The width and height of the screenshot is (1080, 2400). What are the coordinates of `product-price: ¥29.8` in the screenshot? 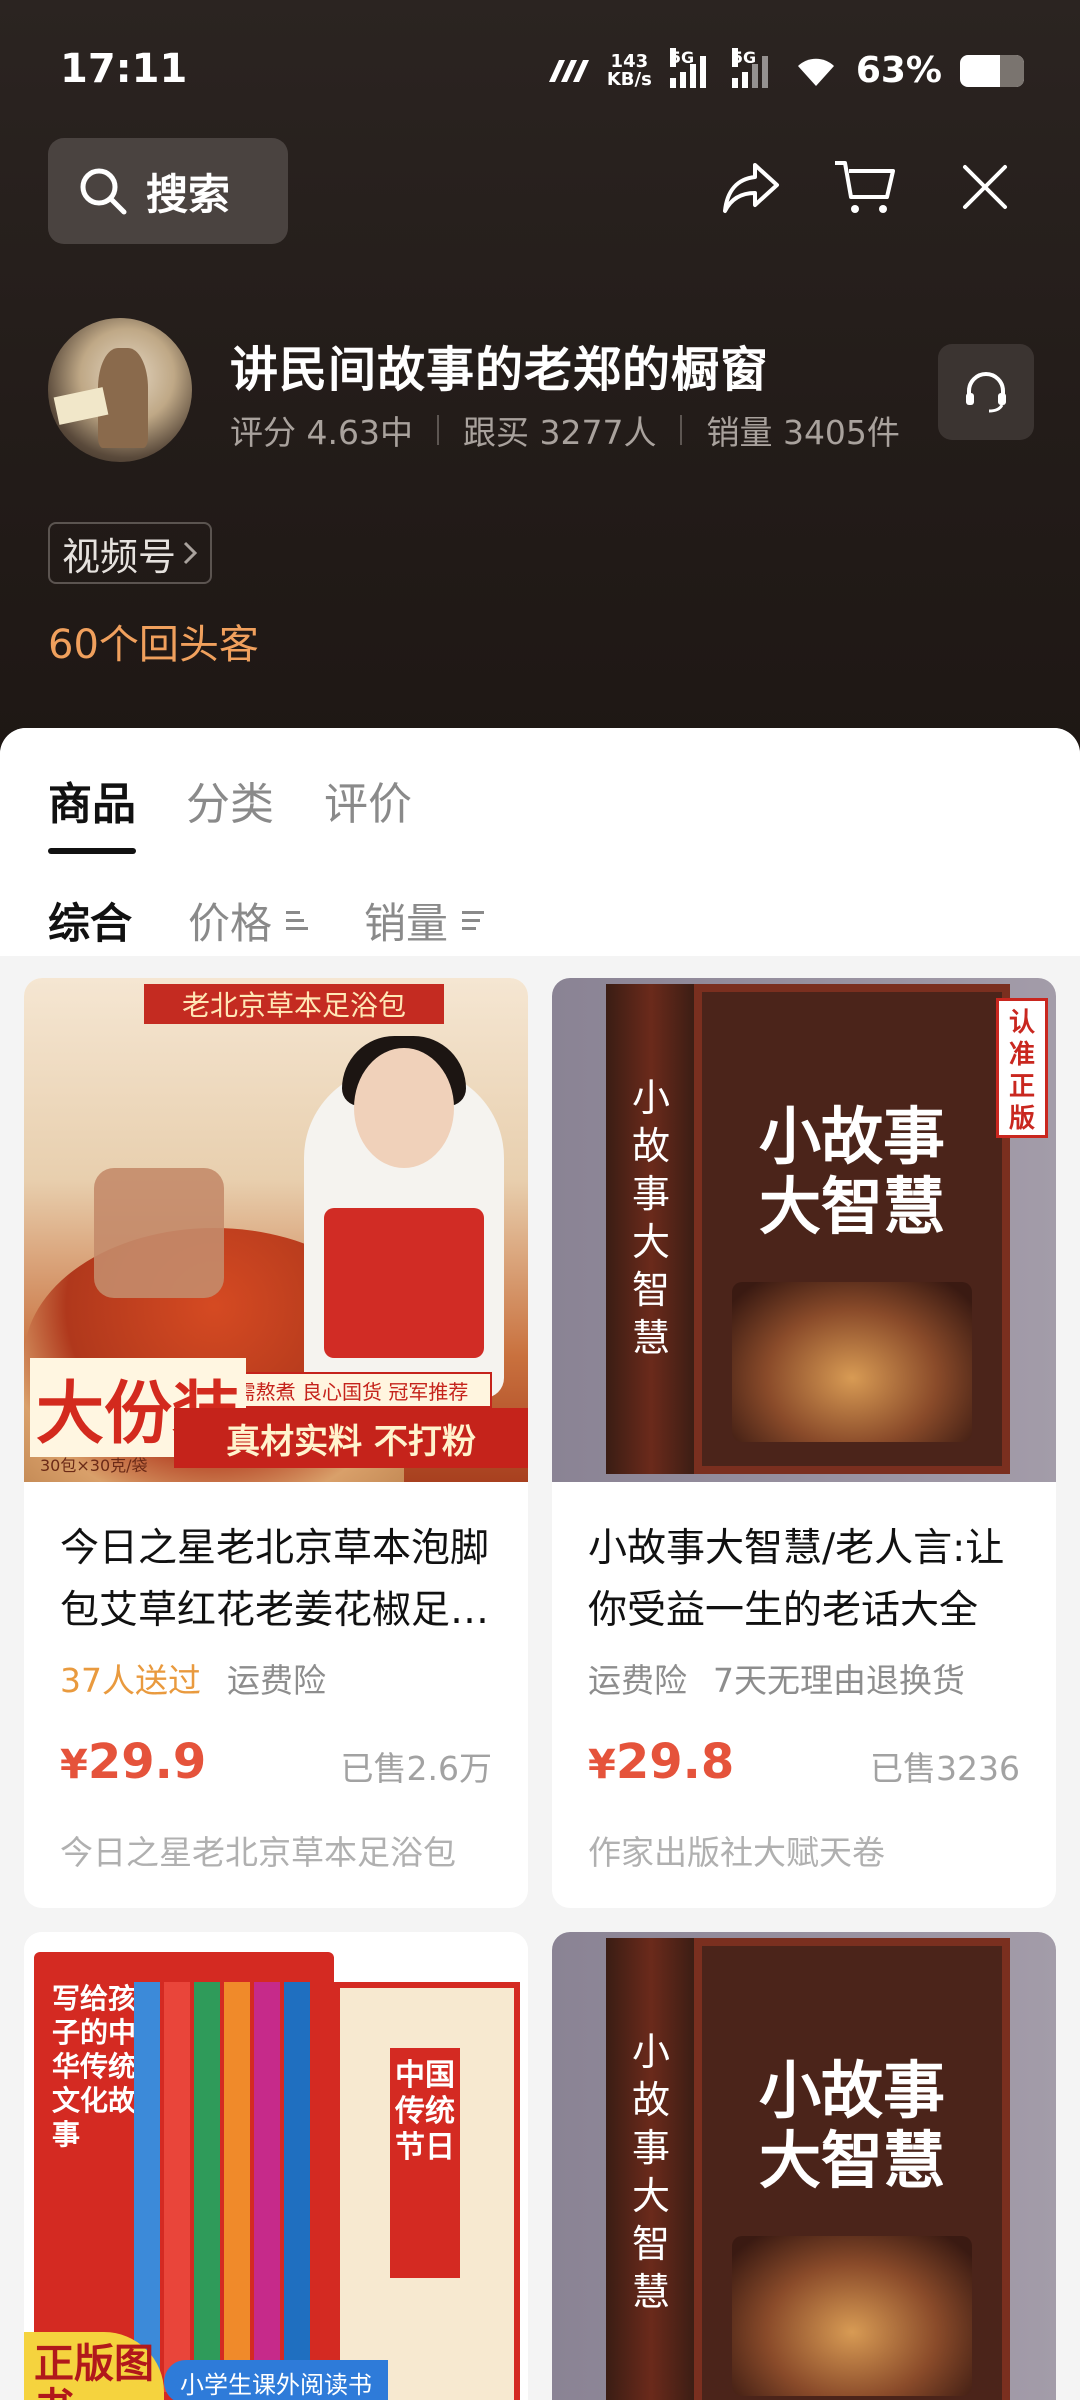 It's located at (661, 1762).